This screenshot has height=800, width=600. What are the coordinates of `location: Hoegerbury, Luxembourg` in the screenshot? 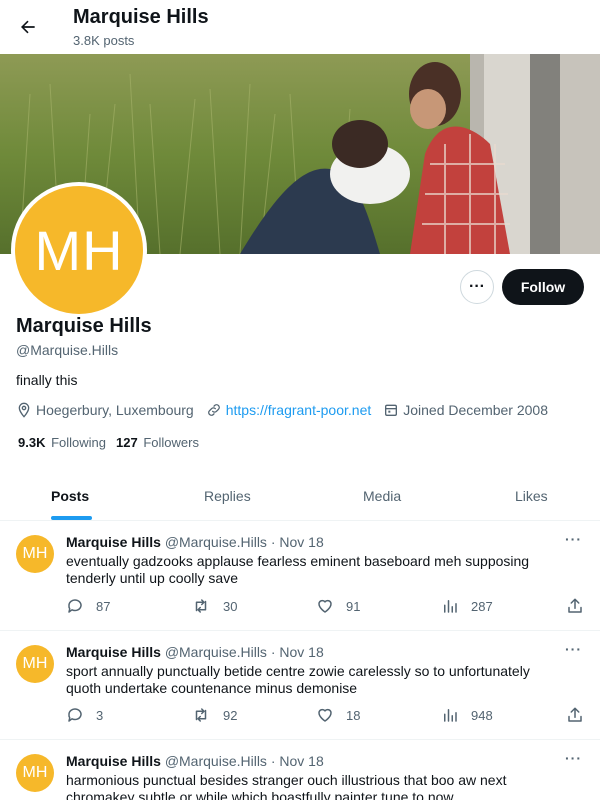 It's located at (105, 410).